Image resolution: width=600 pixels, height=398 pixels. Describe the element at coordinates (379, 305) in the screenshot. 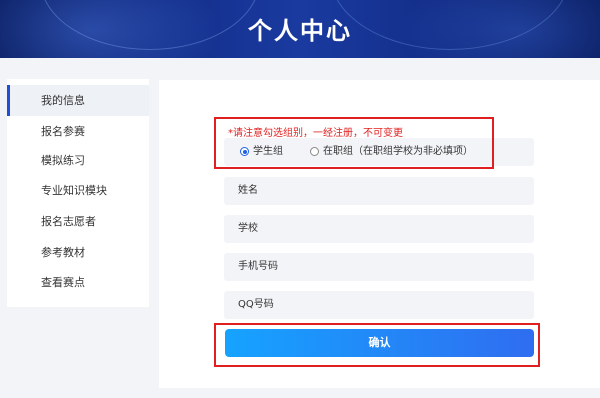

I see `qq-field: QQ号码` at that location.